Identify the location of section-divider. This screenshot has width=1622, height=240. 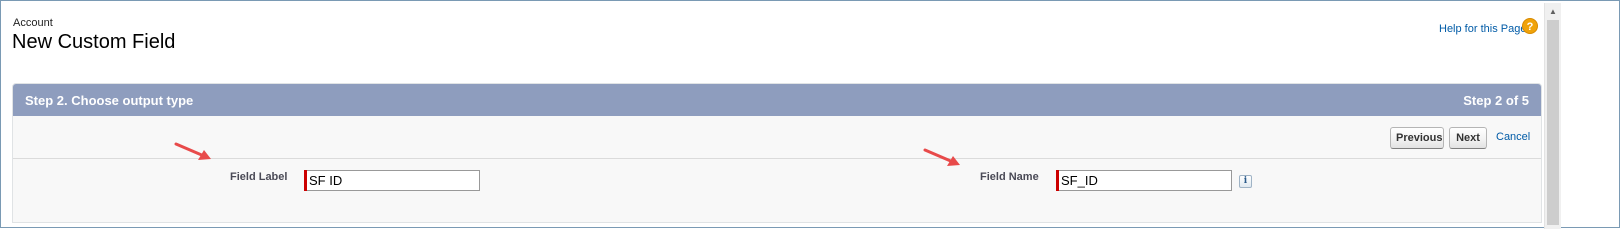
(777, 158).